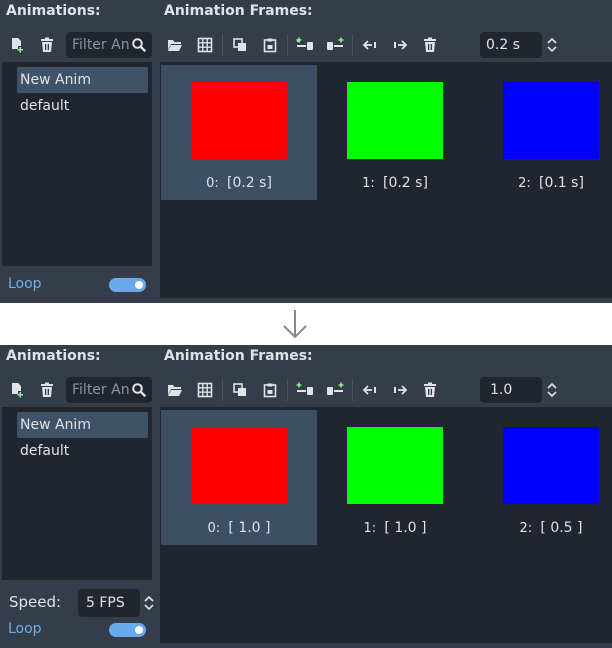 This screenshot has width=612, height=648. Describe the element at coordinates (395, 120) in the screenshot. I see `frame-1-texture` at that location.